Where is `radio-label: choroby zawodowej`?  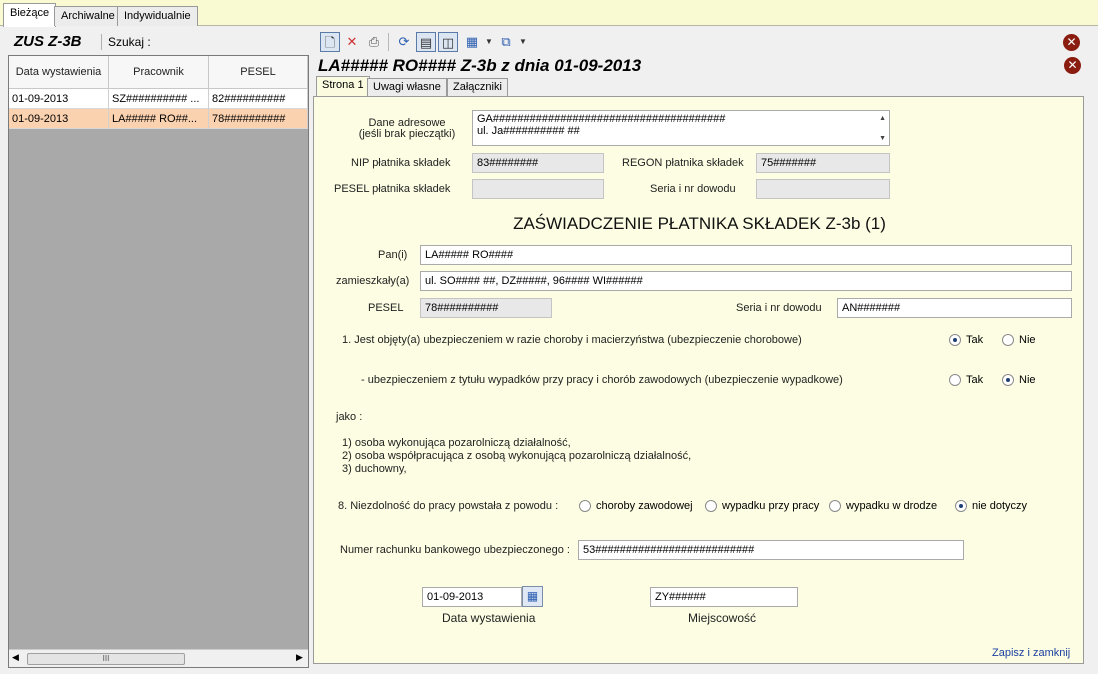 radio-label: choroby zawodowej is located at coordinates (644, 506).